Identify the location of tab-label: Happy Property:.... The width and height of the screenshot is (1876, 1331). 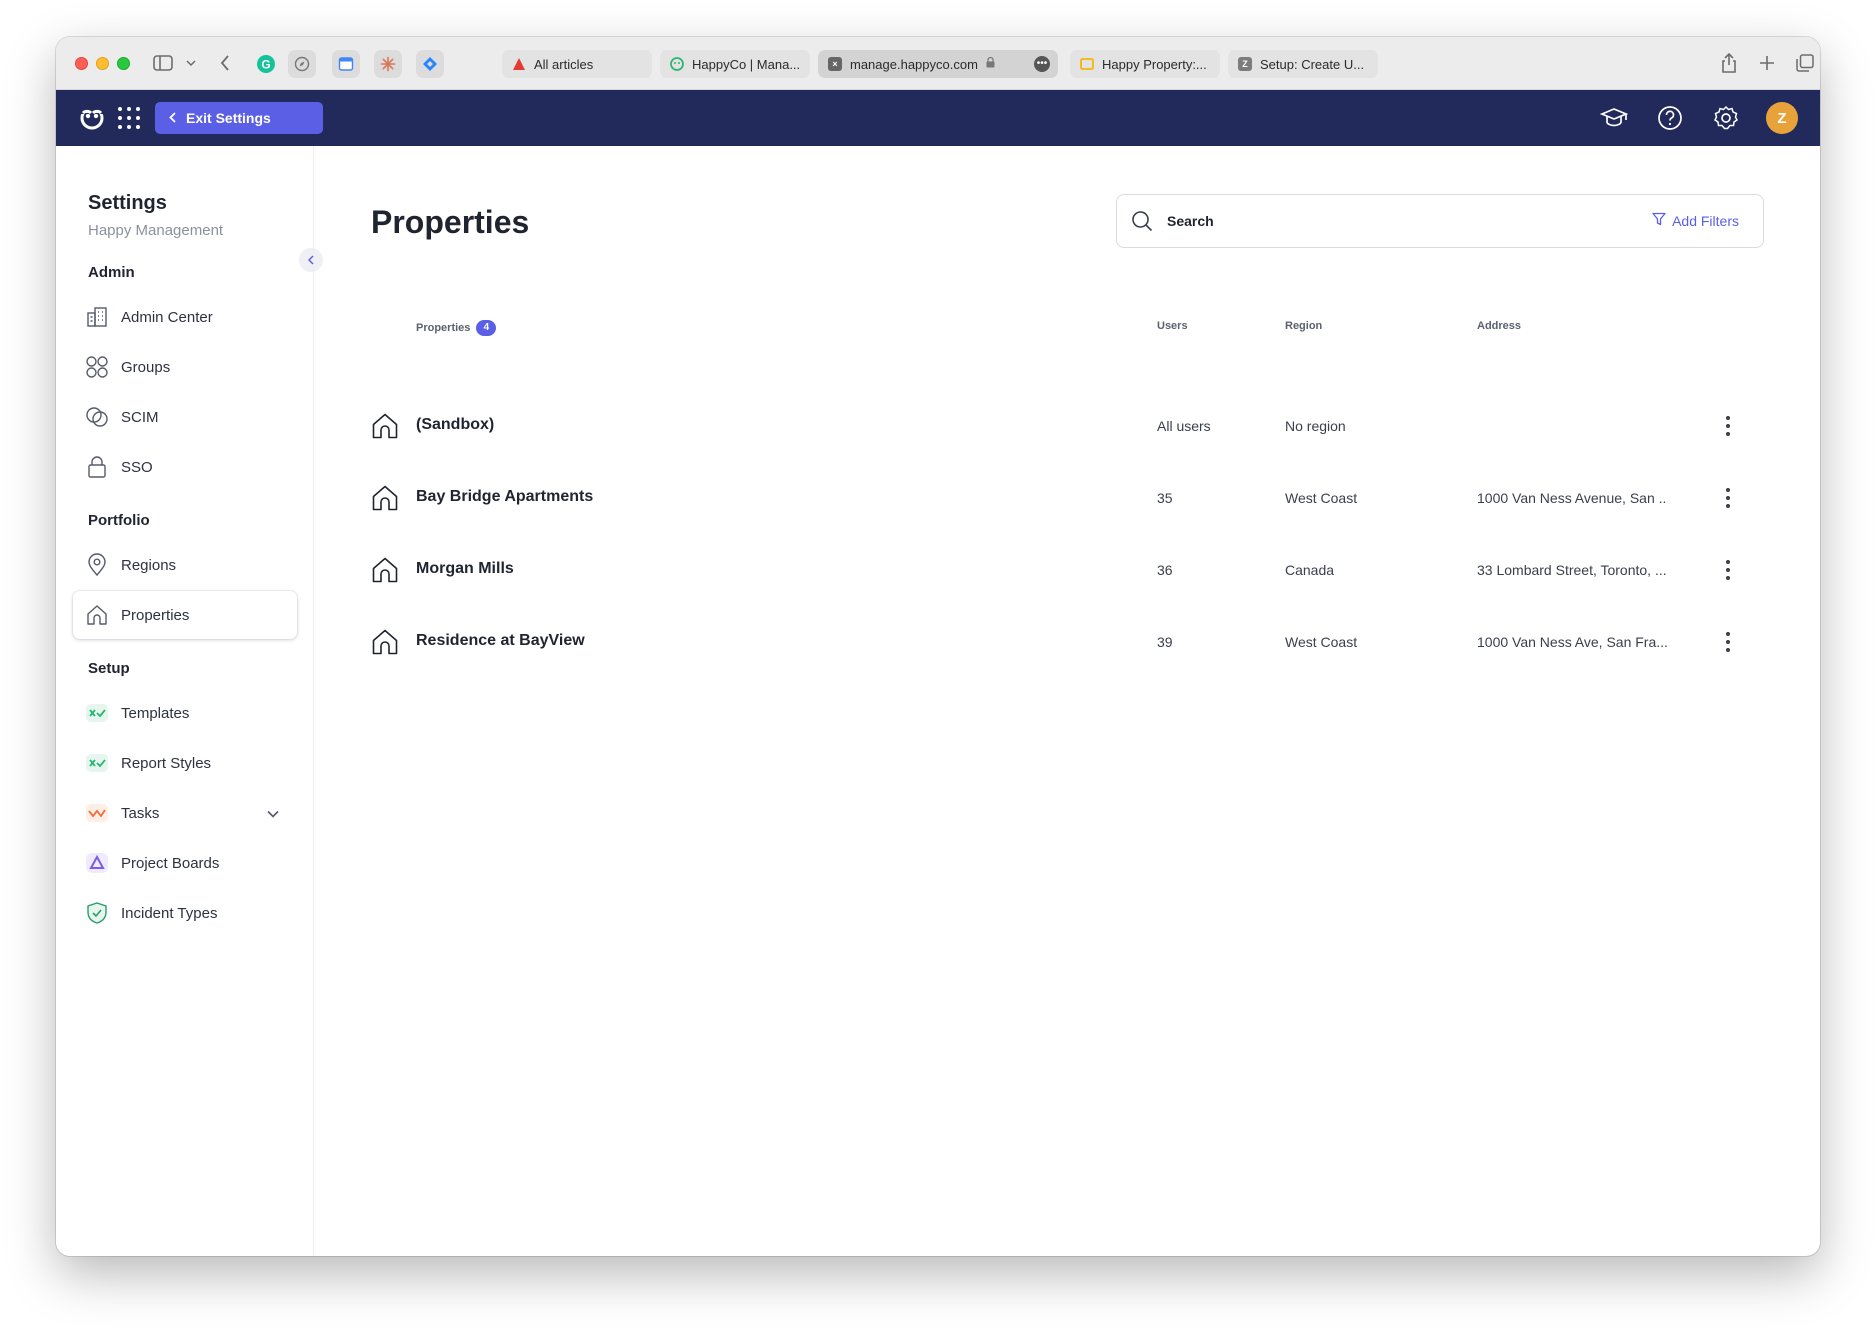
(1154, 64).